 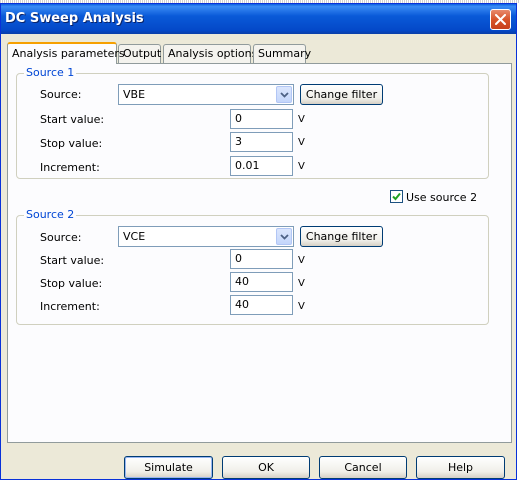 I want to click on source1-start-unit: V, so click(x=301, y=119).